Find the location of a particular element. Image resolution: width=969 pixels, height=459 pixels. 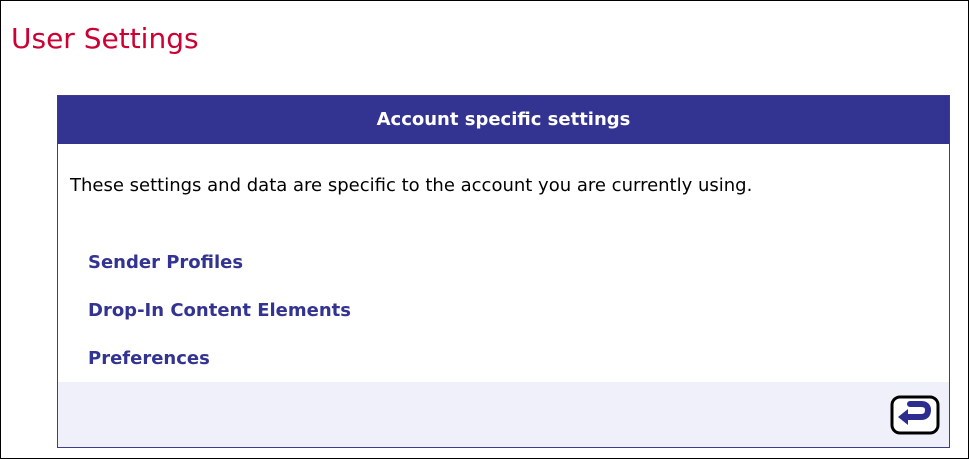

back-button is located at coordinates (915, 415).